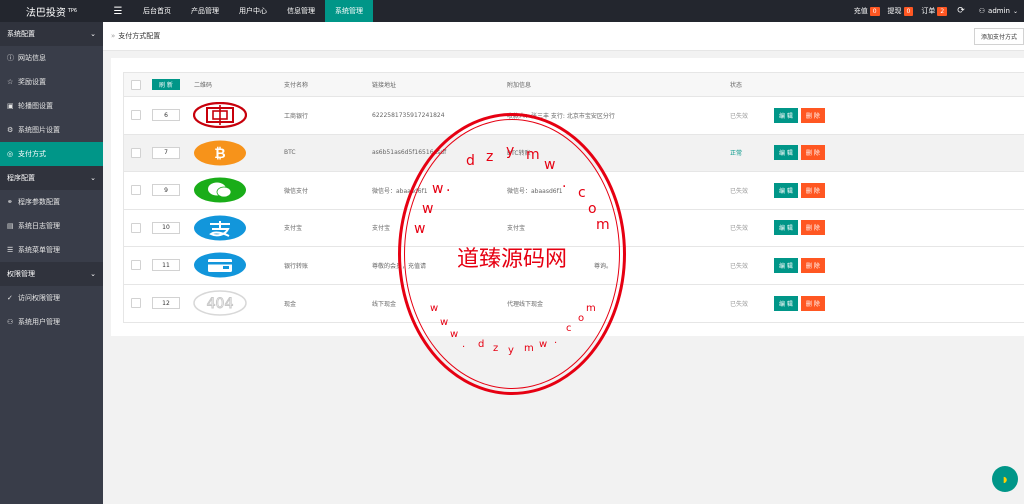 Image resolution: width=1024 pixels, height=504 pixels. Describe the element at coordinates (136, 84) in the screenshot. I see `select-all-checkbox` at that location.